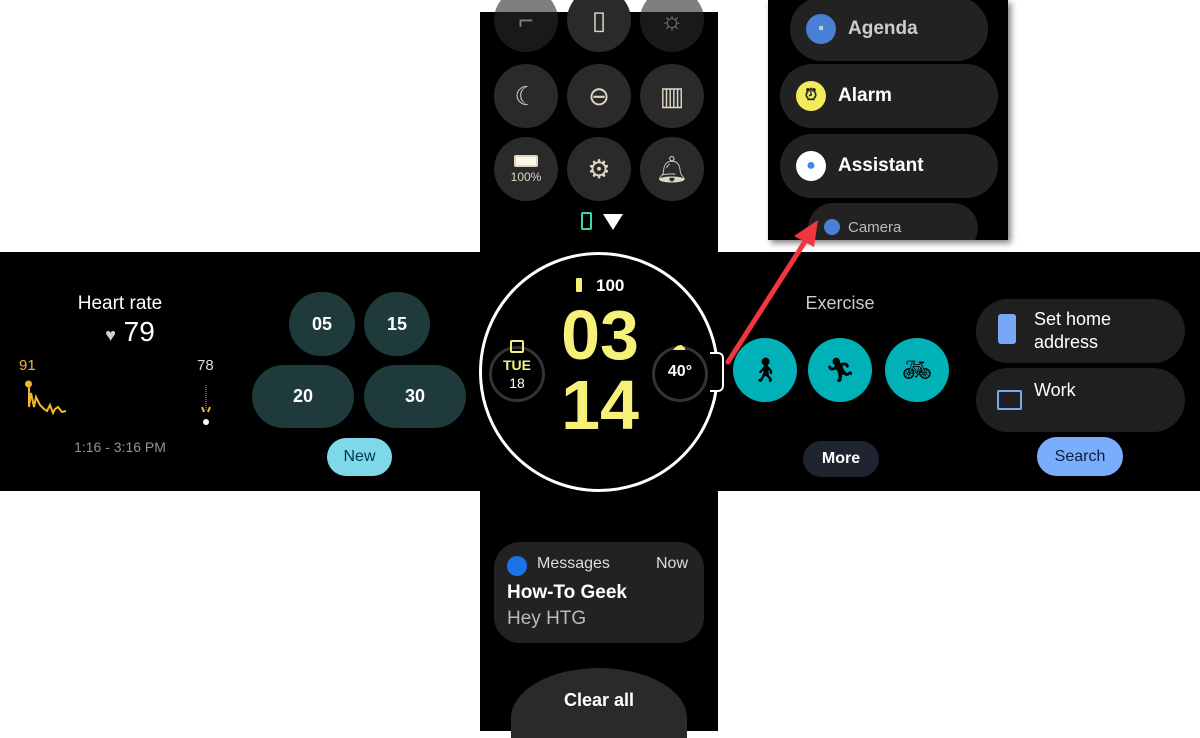 The height and width of the screenshot is (738, 1200). I want to click on annotation-arrow, so click(771, 292).